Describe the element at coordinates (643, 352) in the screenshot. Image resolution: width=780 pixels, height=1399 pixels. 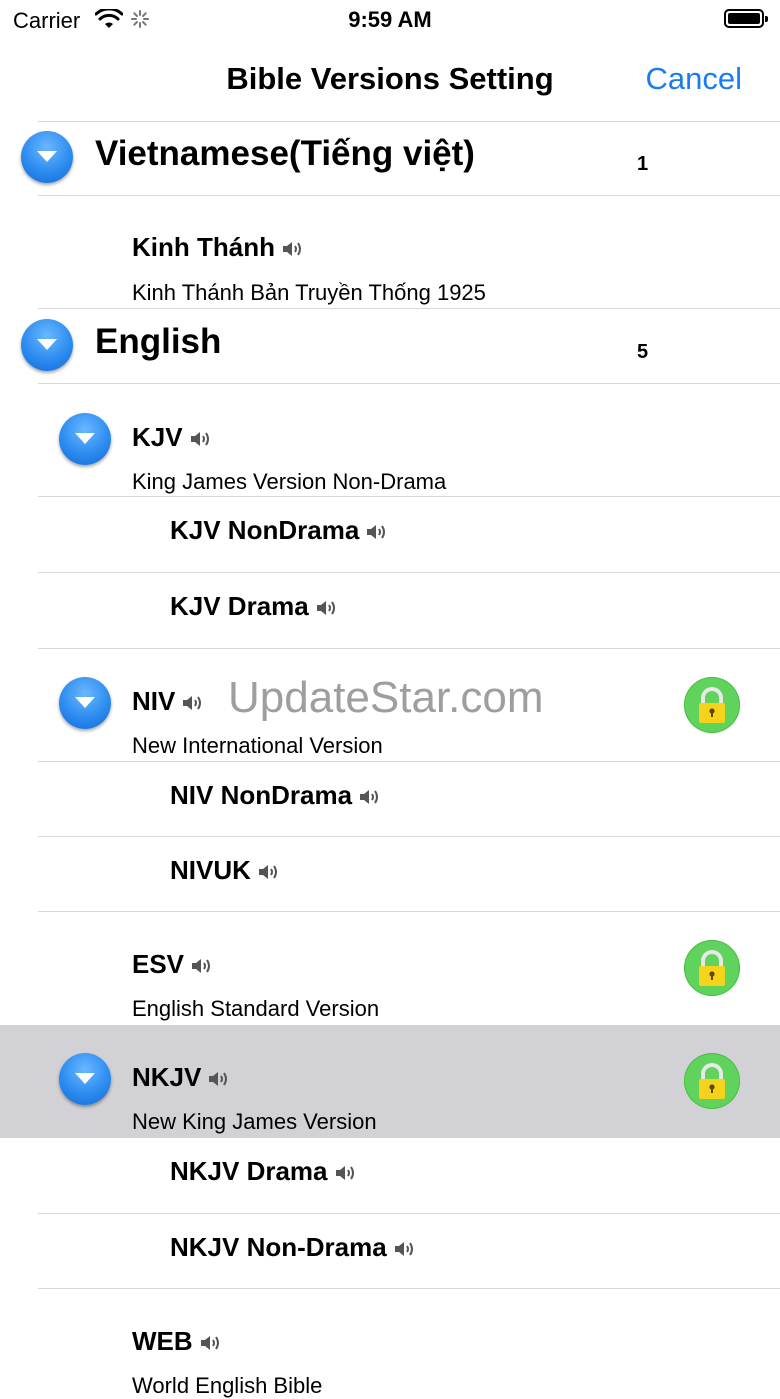
I see `group-count: 5` at that location.